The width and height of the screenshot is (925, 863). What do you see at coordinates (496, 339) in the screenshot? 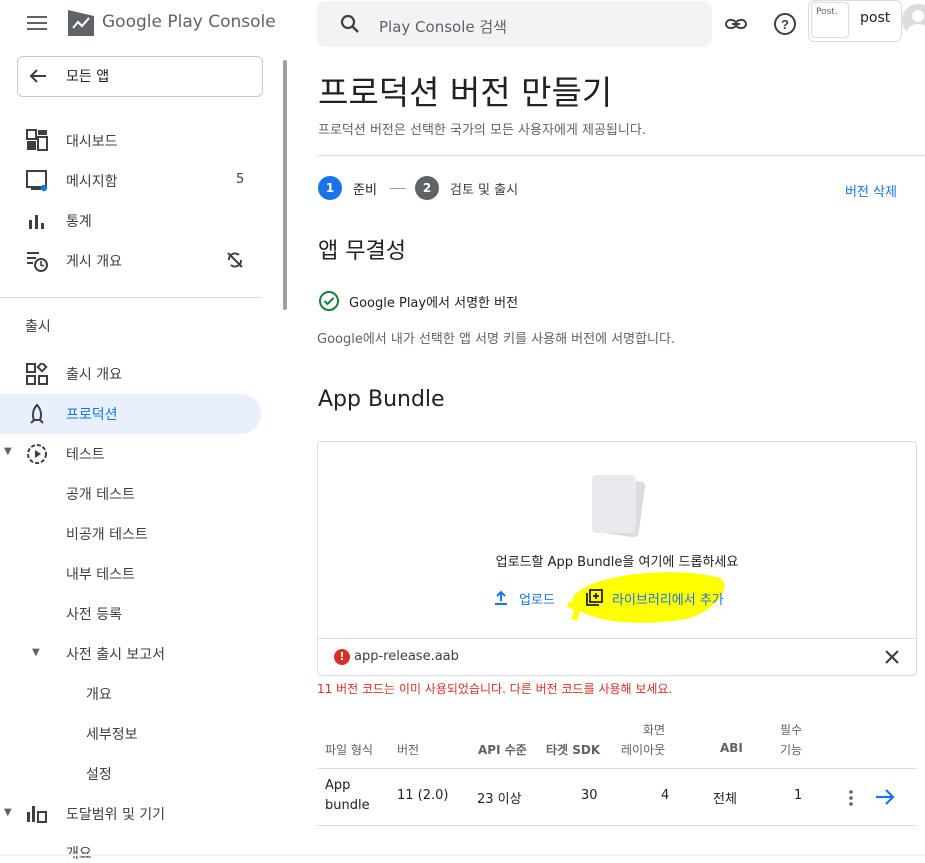
I see `signing-description: Google에서 내가 선택한 앱 서명 키를 사용해 버전에 서명합니다.` at bounding box center [496, 339].